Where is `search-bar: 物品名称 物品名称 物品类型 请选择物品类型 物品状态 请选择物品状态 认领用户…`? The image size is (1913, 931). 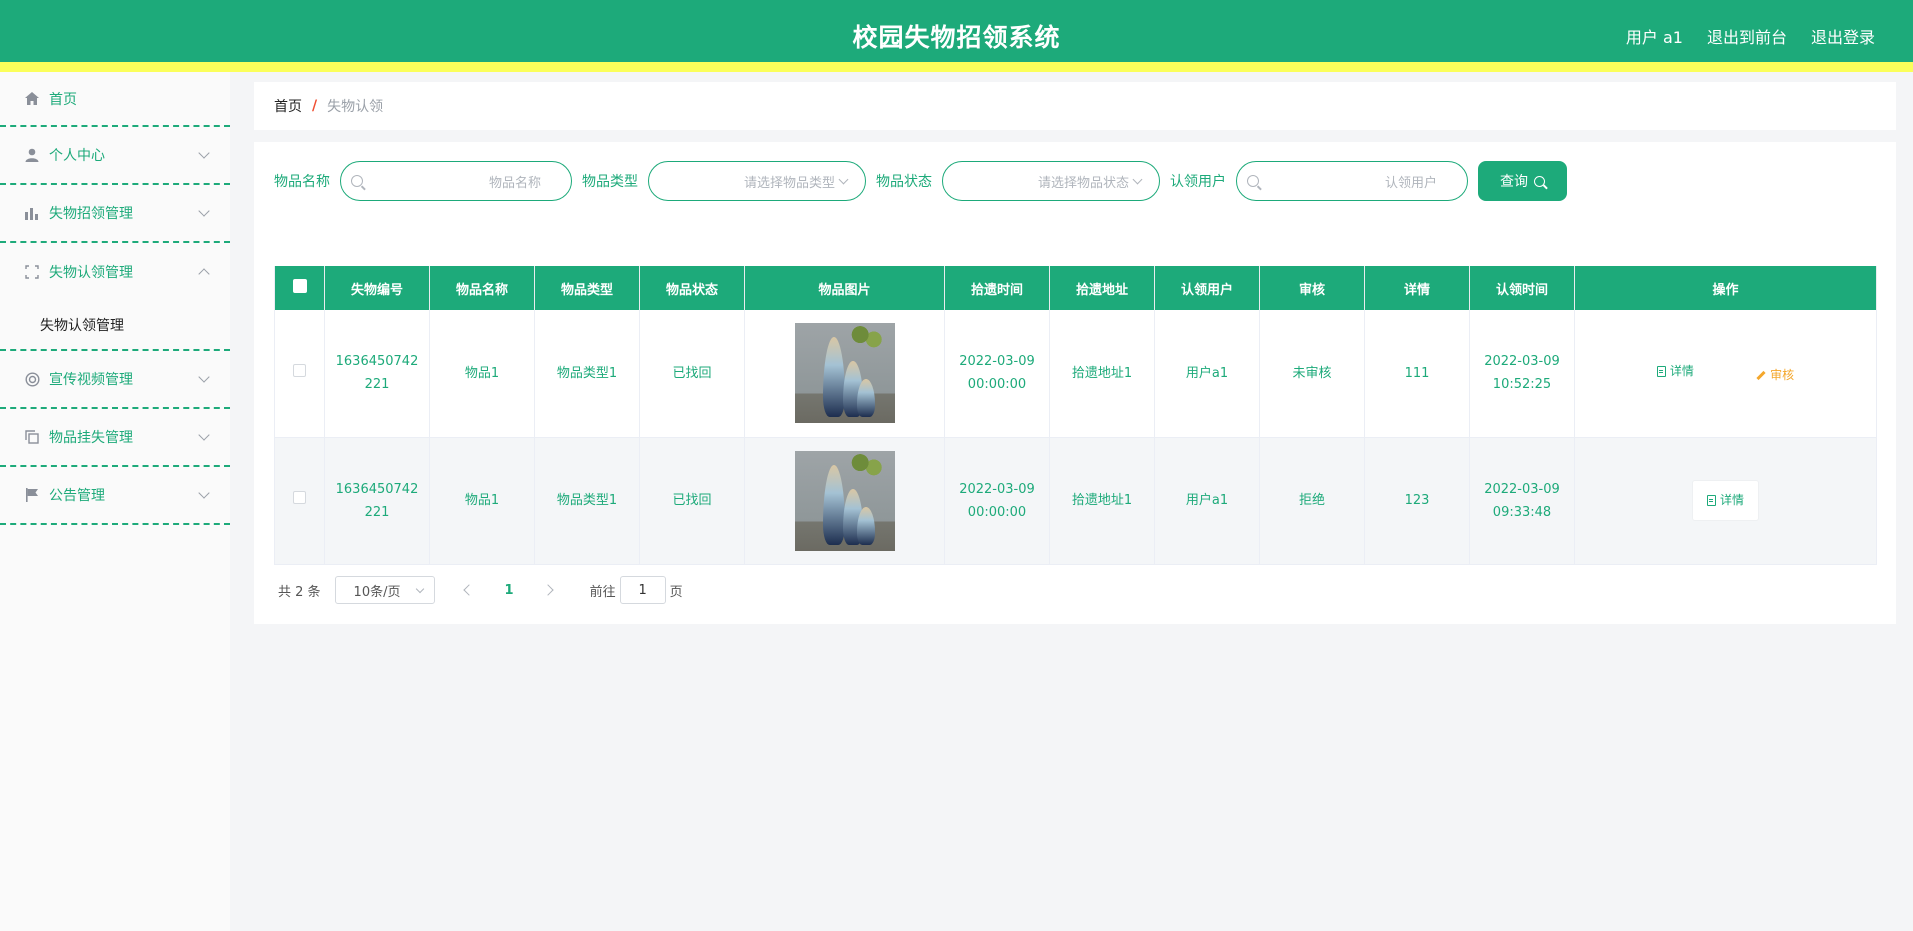
search-bar: 物品名称 物品名称 物品类型 请选择物品类型 物品状态 请选择物品状态 认领用户… is located at coordinates (920, 181).